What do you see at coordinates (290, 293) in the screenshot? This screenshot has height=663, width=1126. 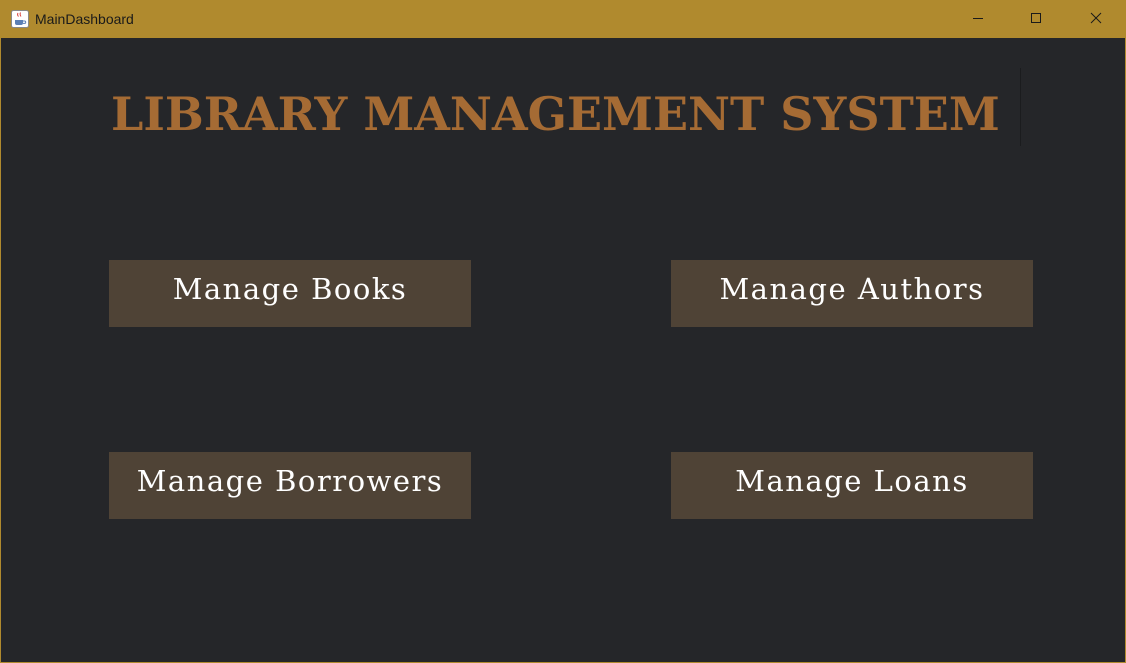 I see `manage-books-button: Manage Books` at bounding box center [290, 293].